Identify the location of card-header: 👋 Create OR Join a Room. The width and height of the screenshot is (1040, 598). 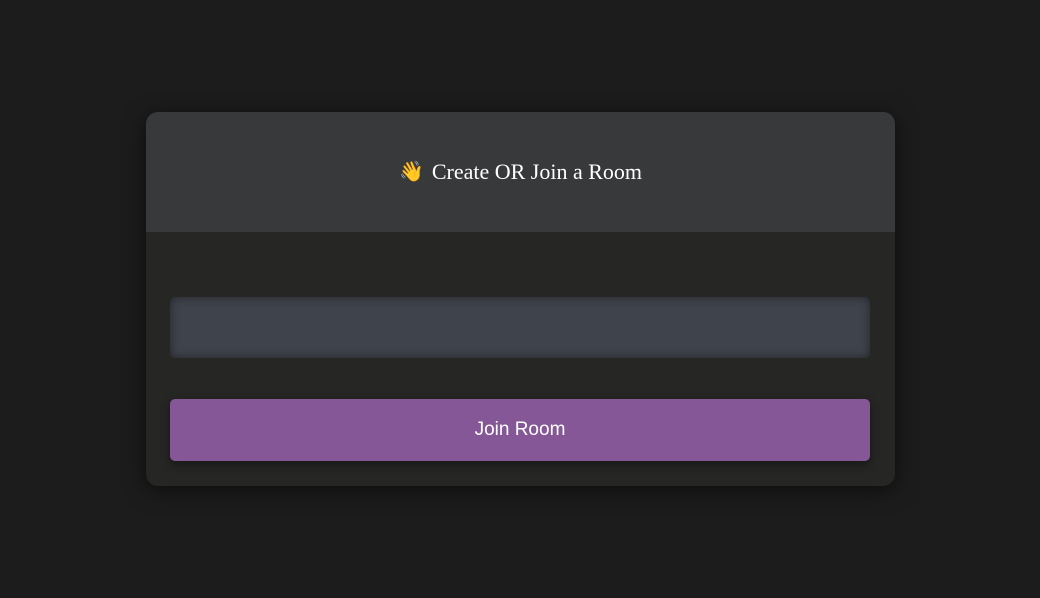
(520, 172).